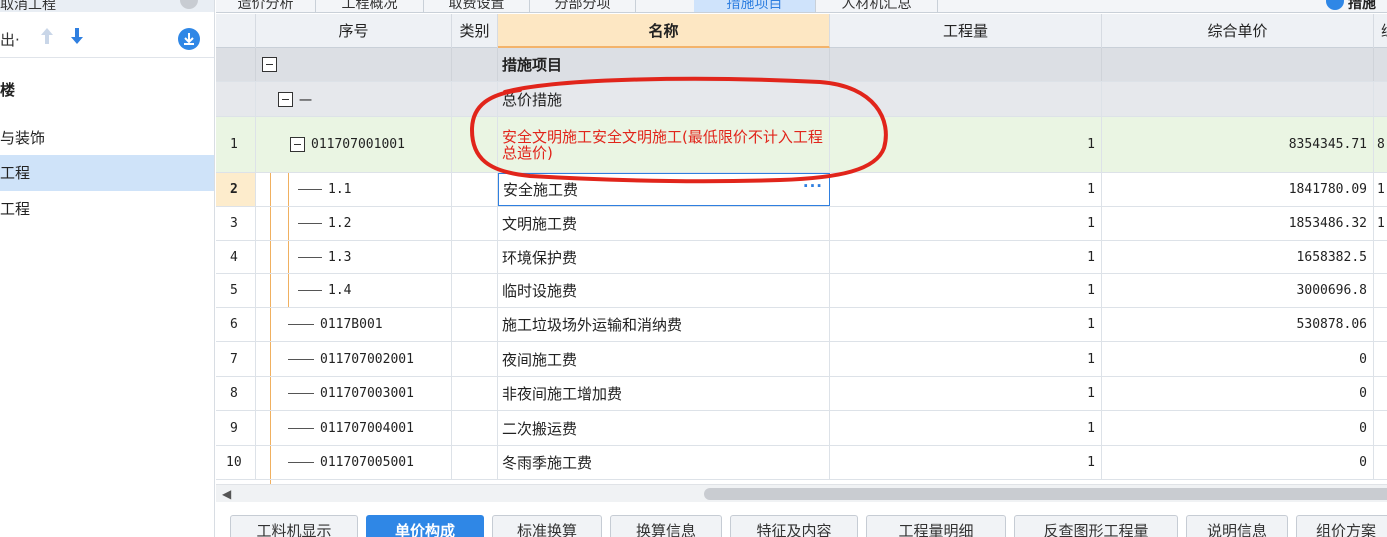 Image resolution: width=1387 pixels, height=537 pixels. Describe the element at coordinates (294, 526) in the screenshot. I see `tab-materials-display: 工料机显示` at that location.